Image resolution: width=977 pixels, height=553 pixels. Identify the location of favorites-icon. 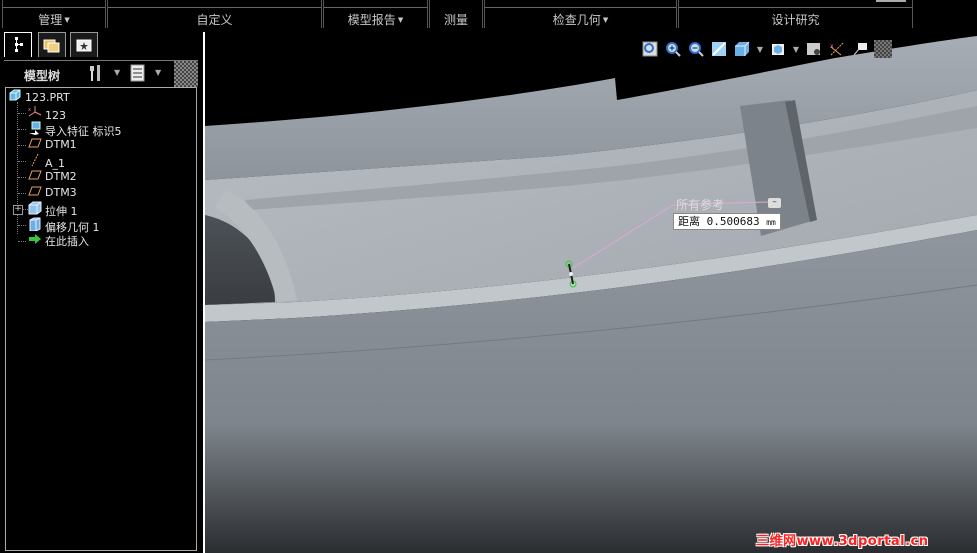
(84, 45).